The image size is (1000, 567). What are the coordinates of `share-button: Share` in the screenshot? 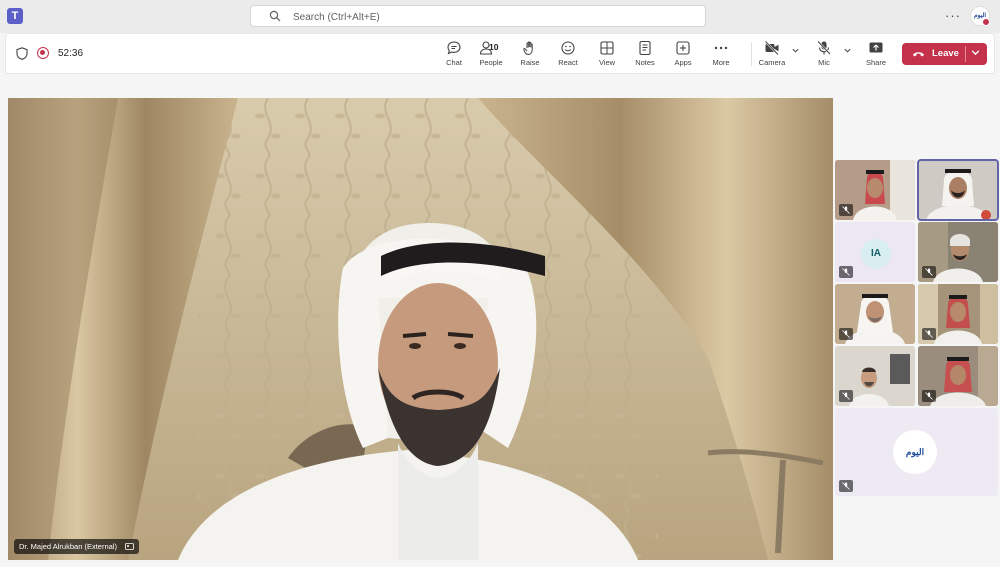 It's located at (876, 55).